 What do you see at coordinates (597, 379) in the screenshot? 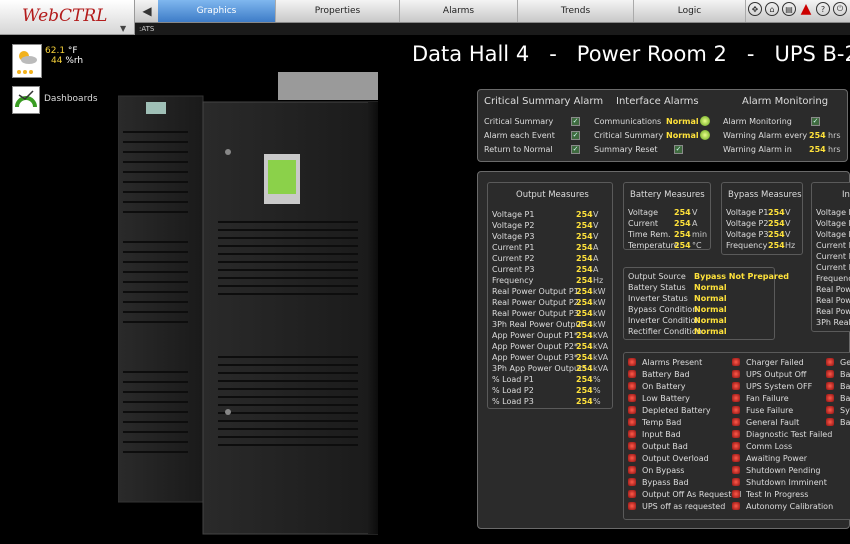
I see `output-measure-unit: %` at bounding box center [597, 379].